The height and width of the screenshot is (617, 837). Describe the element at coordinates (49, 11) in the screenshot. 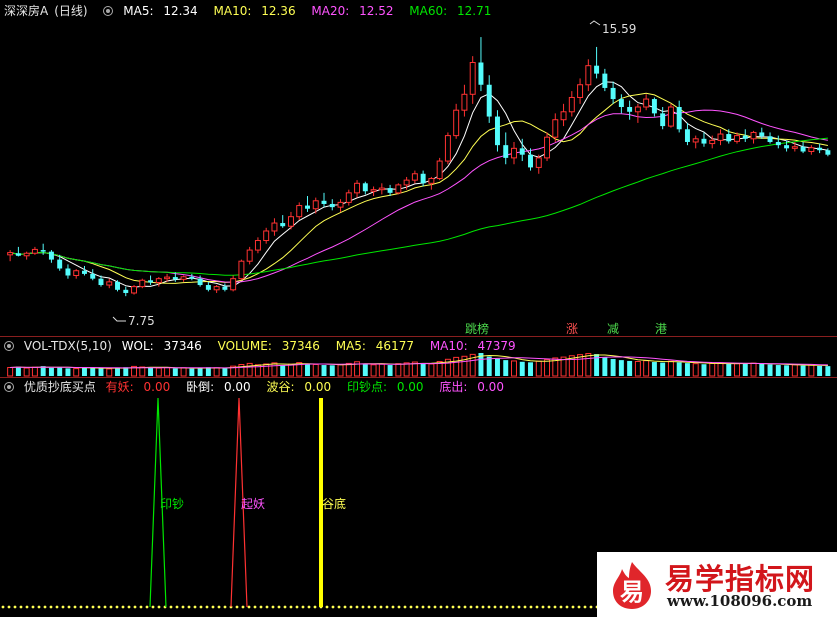

I see `stock-name: 深深房A (日线)` at that location.